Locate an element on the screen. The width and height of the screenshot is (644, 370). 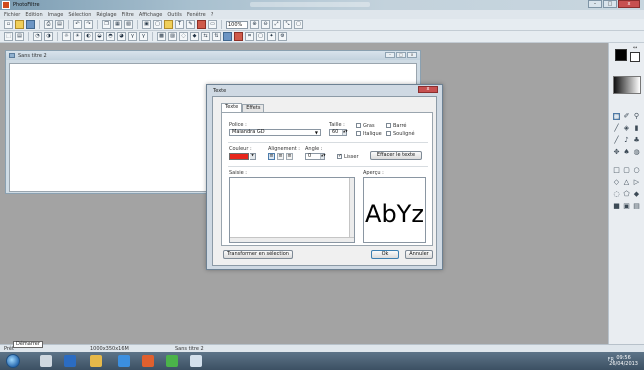
gamma-up-icon: γ is located at coordinates (132, 36).